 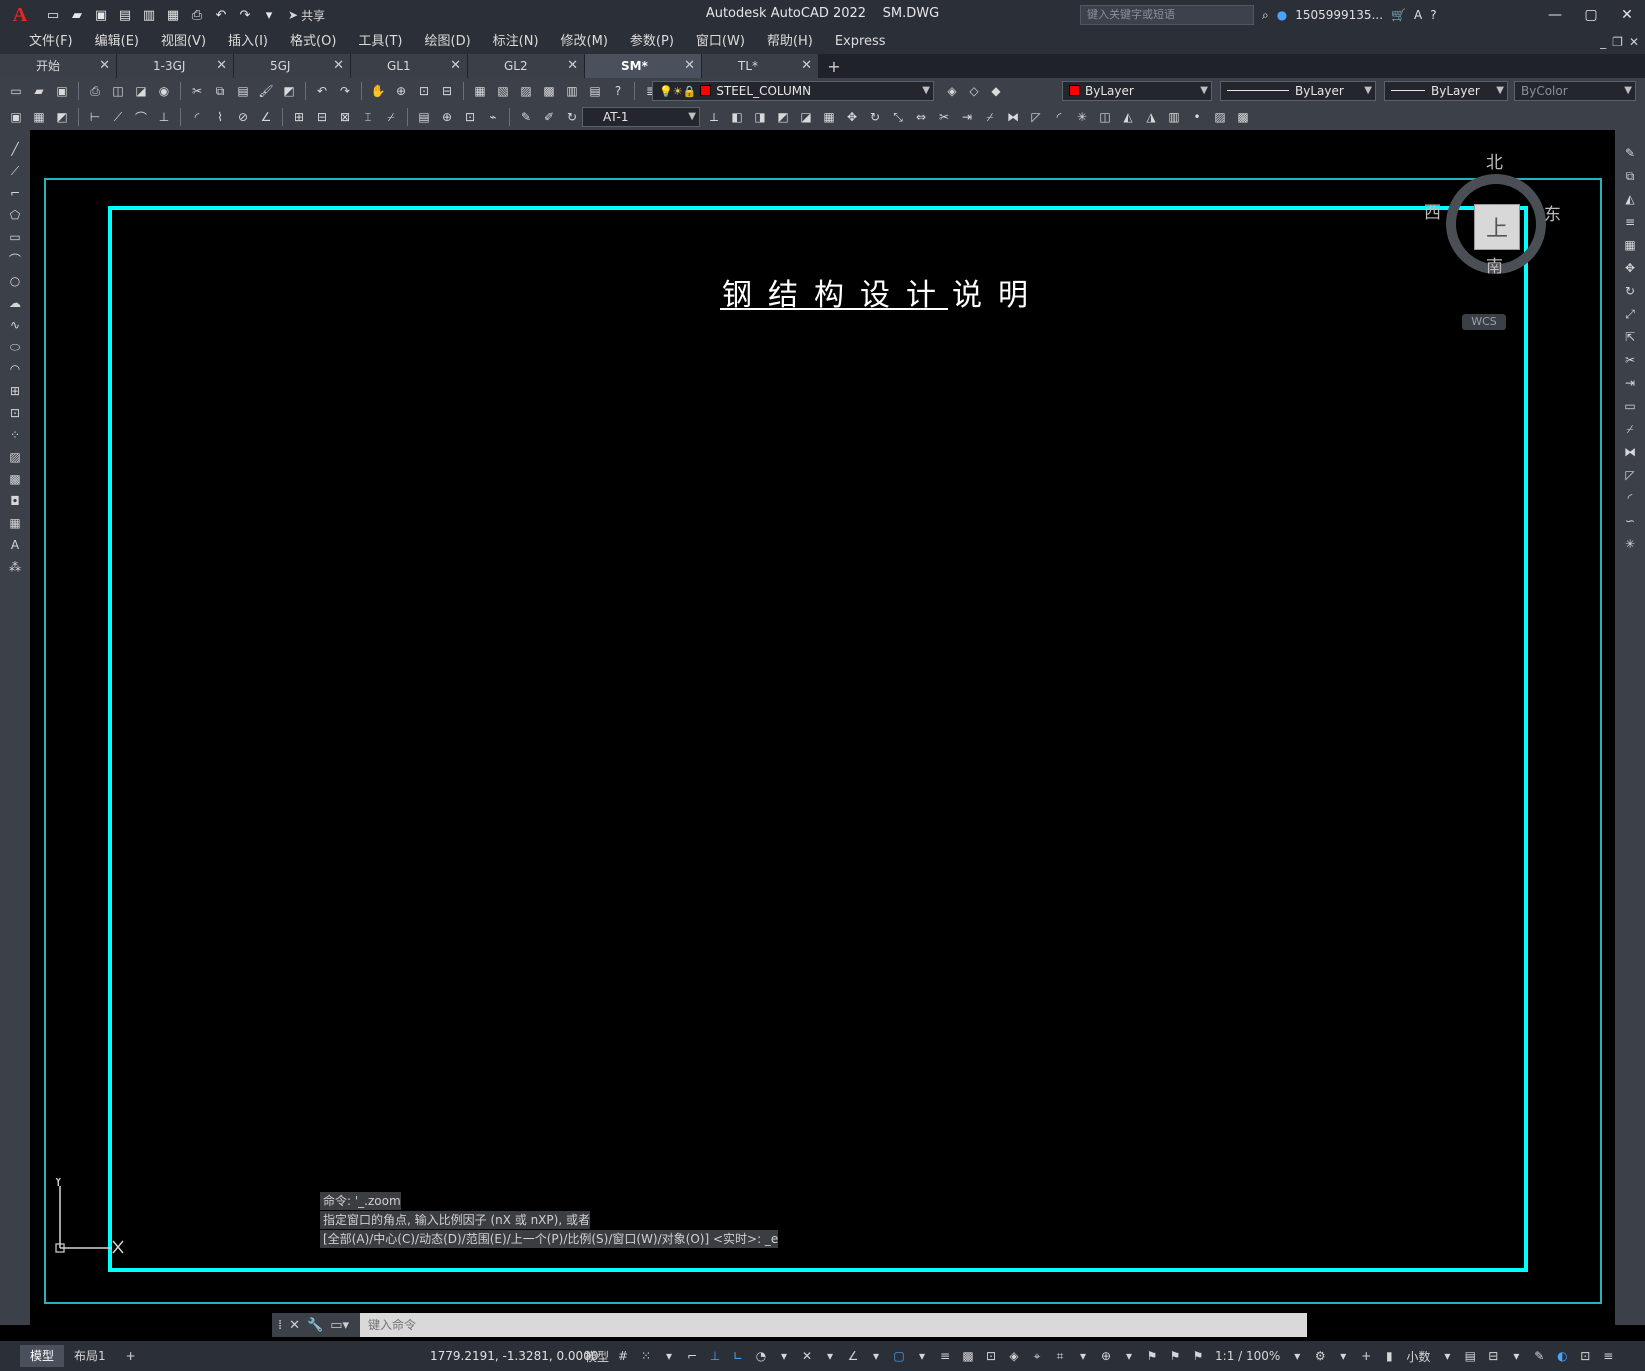 What do you see at coordinates (899, 1356) in the screenshot?
I see `object-snap-icon: ▢` at bounding box center [899, 1356].